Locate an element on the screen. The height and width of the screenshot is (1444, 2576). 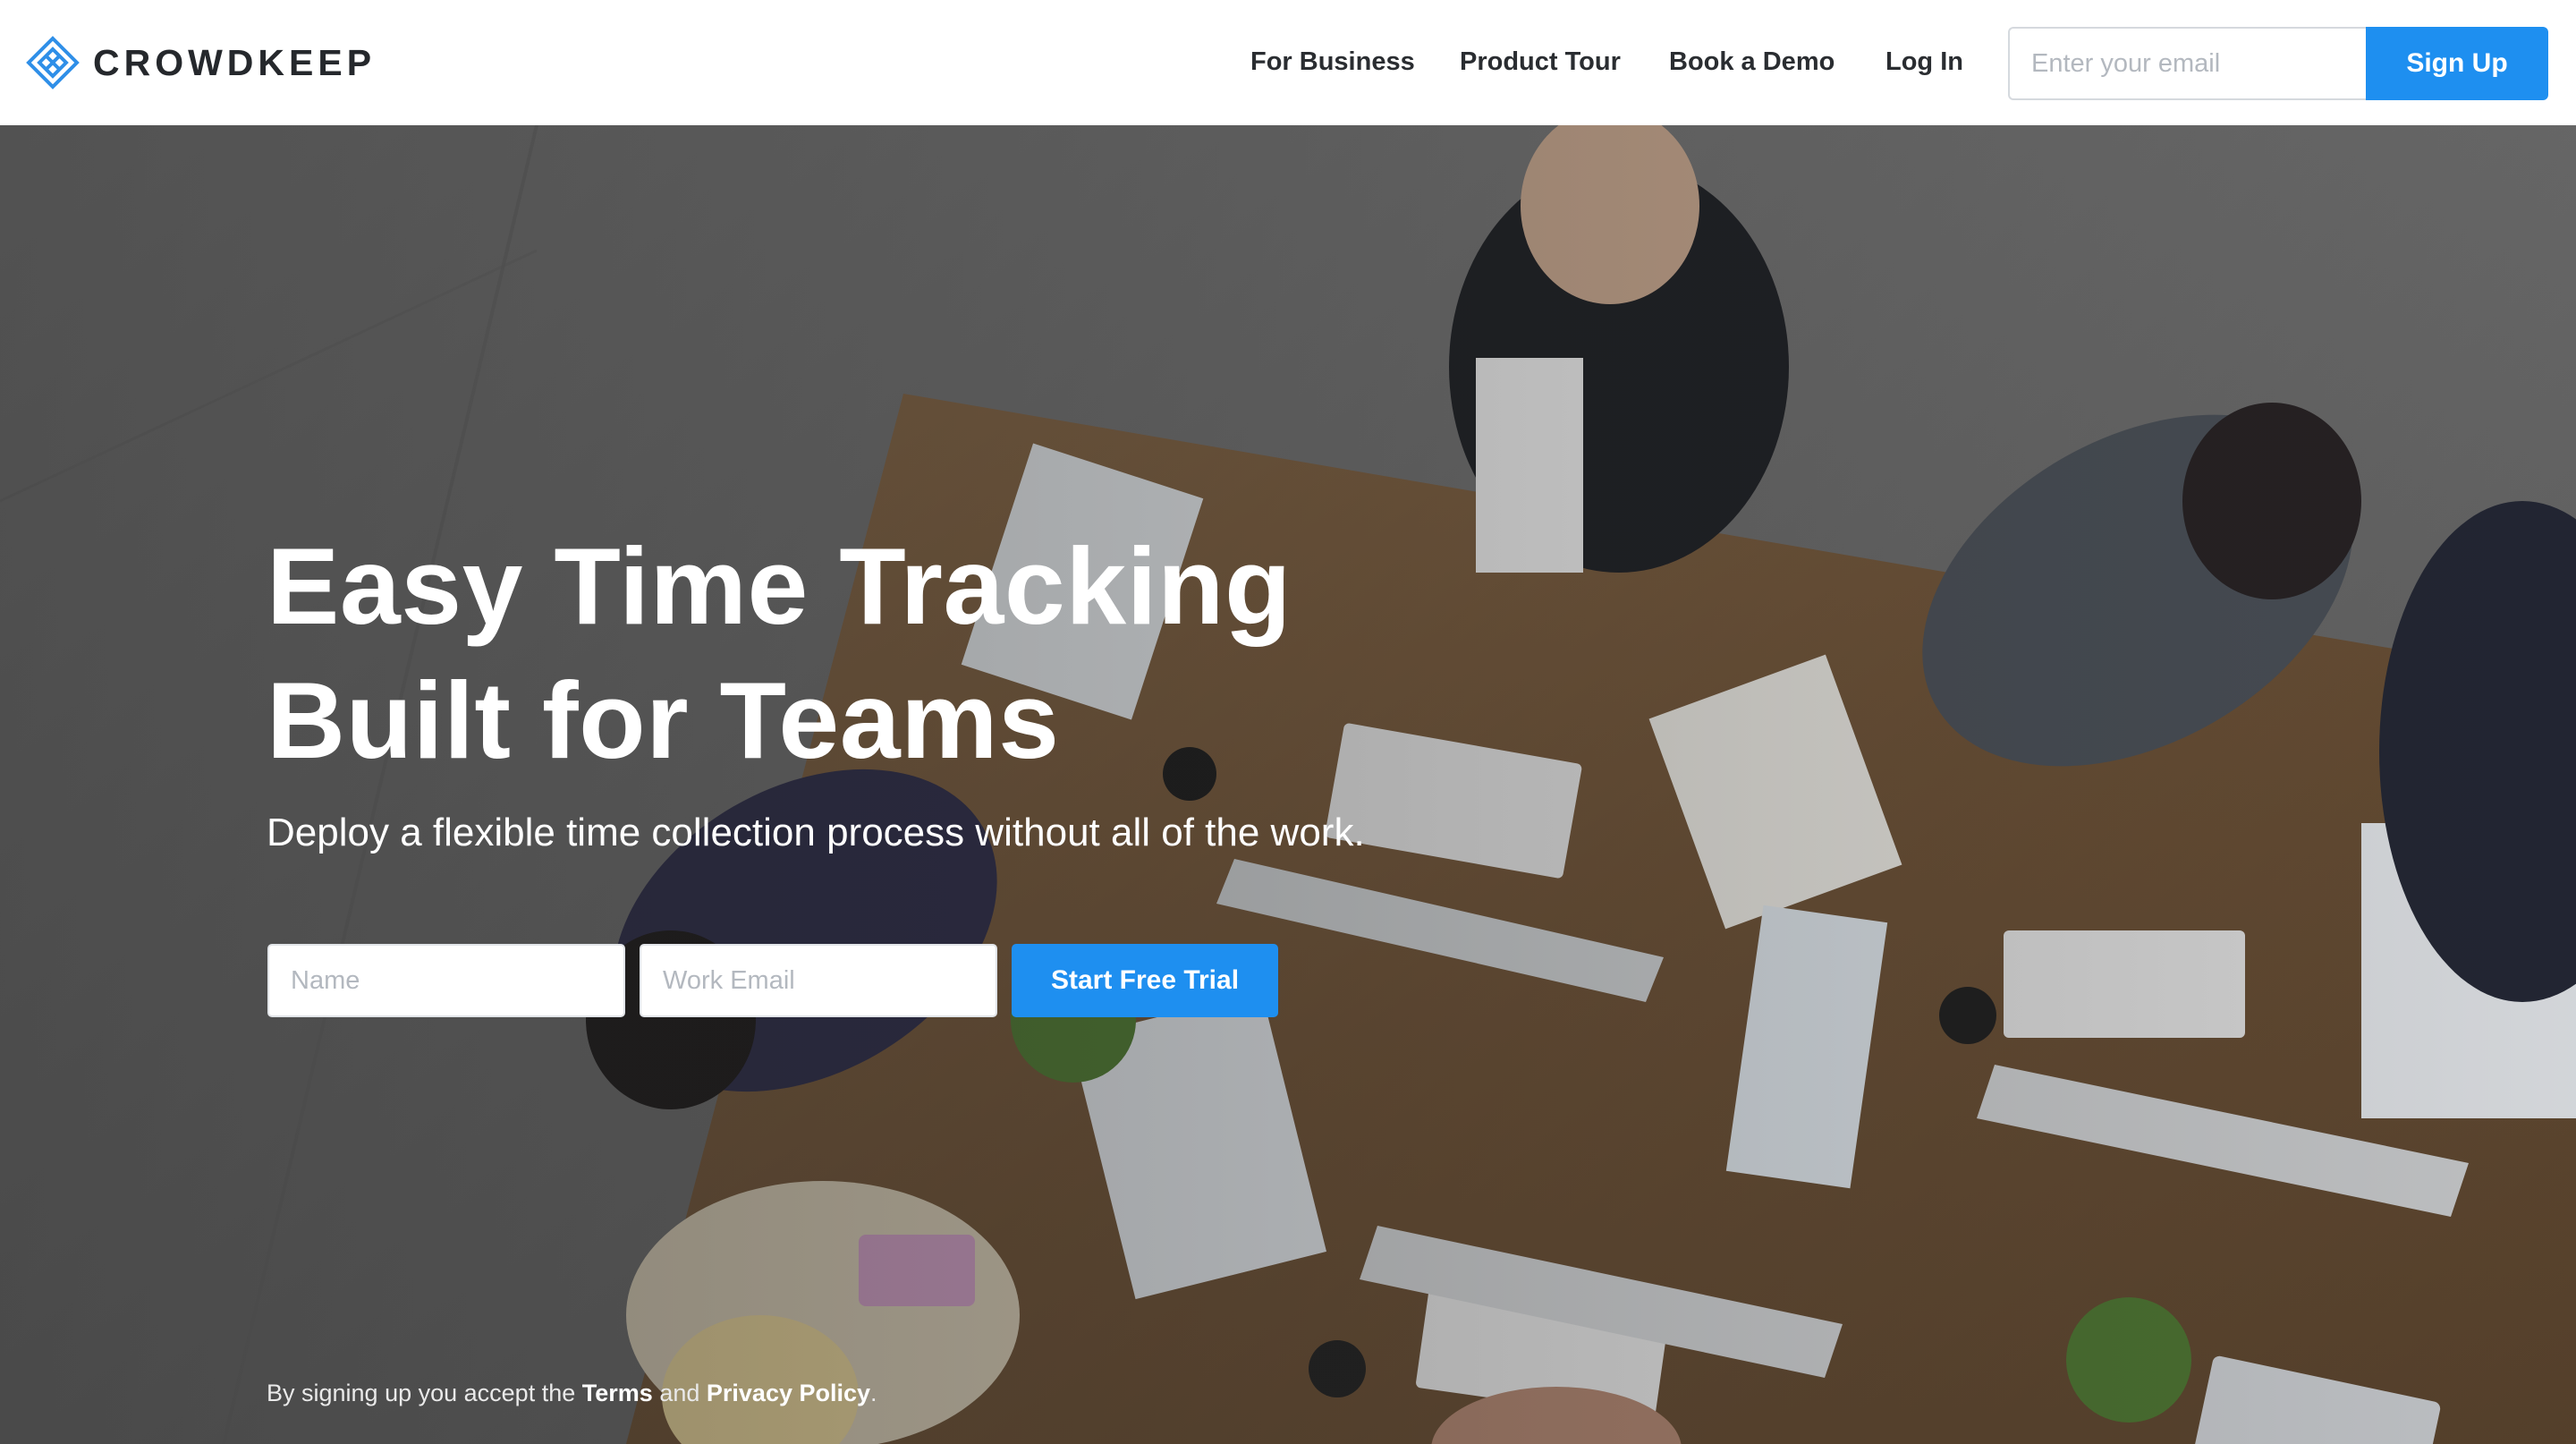
nav-product-tour: Product Tour is located at coordinates (1540, 62).